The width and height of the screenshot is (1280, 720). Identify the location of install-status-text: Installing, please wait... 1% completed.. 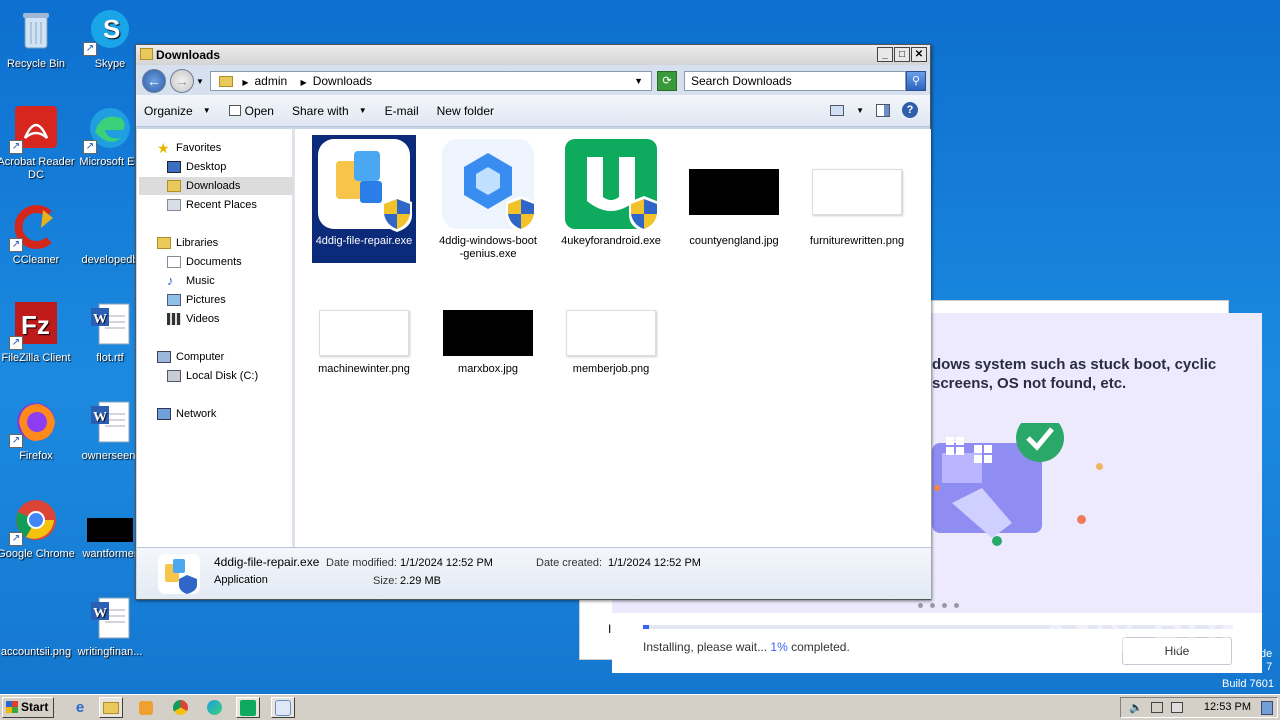
(746, 647).